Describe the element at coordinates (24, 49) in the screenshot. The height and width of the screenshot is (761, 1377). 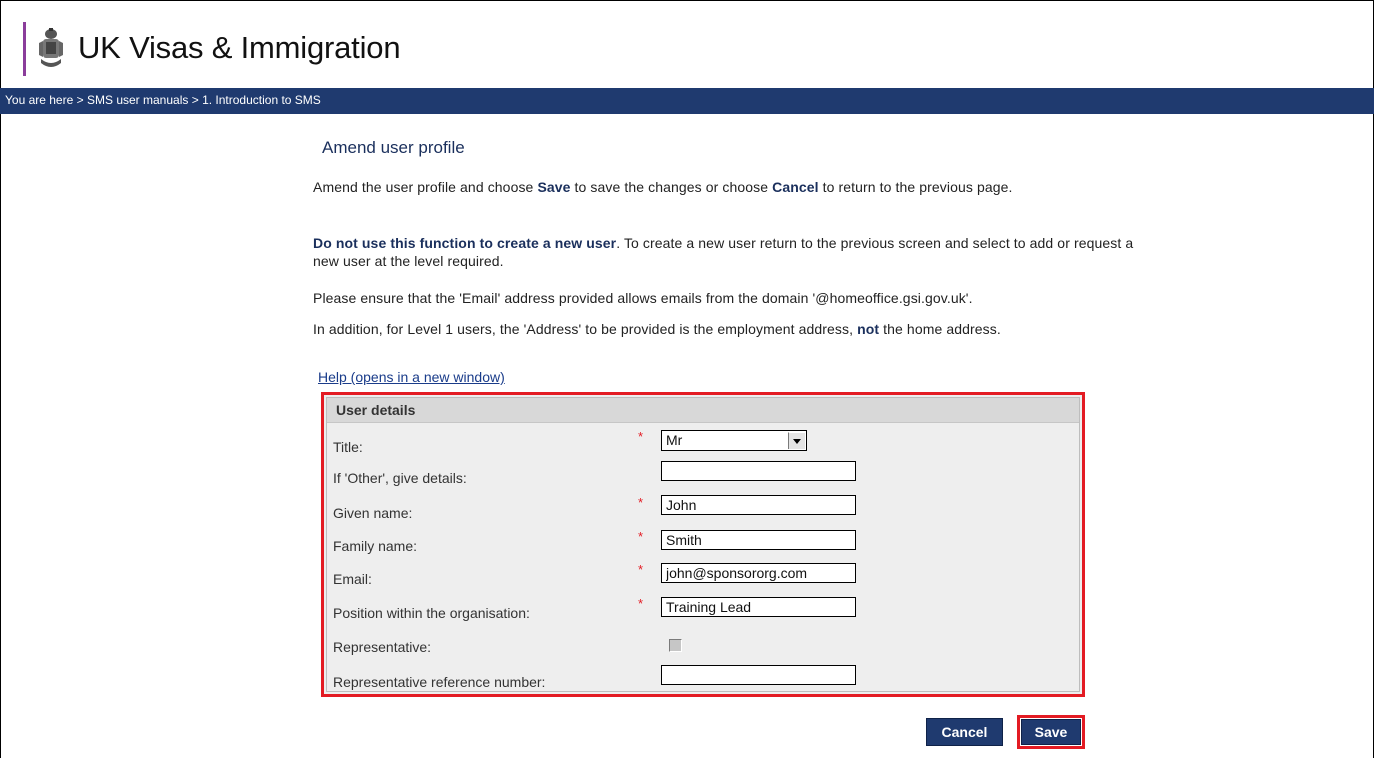
I see `brand-accent-bar` at that location.